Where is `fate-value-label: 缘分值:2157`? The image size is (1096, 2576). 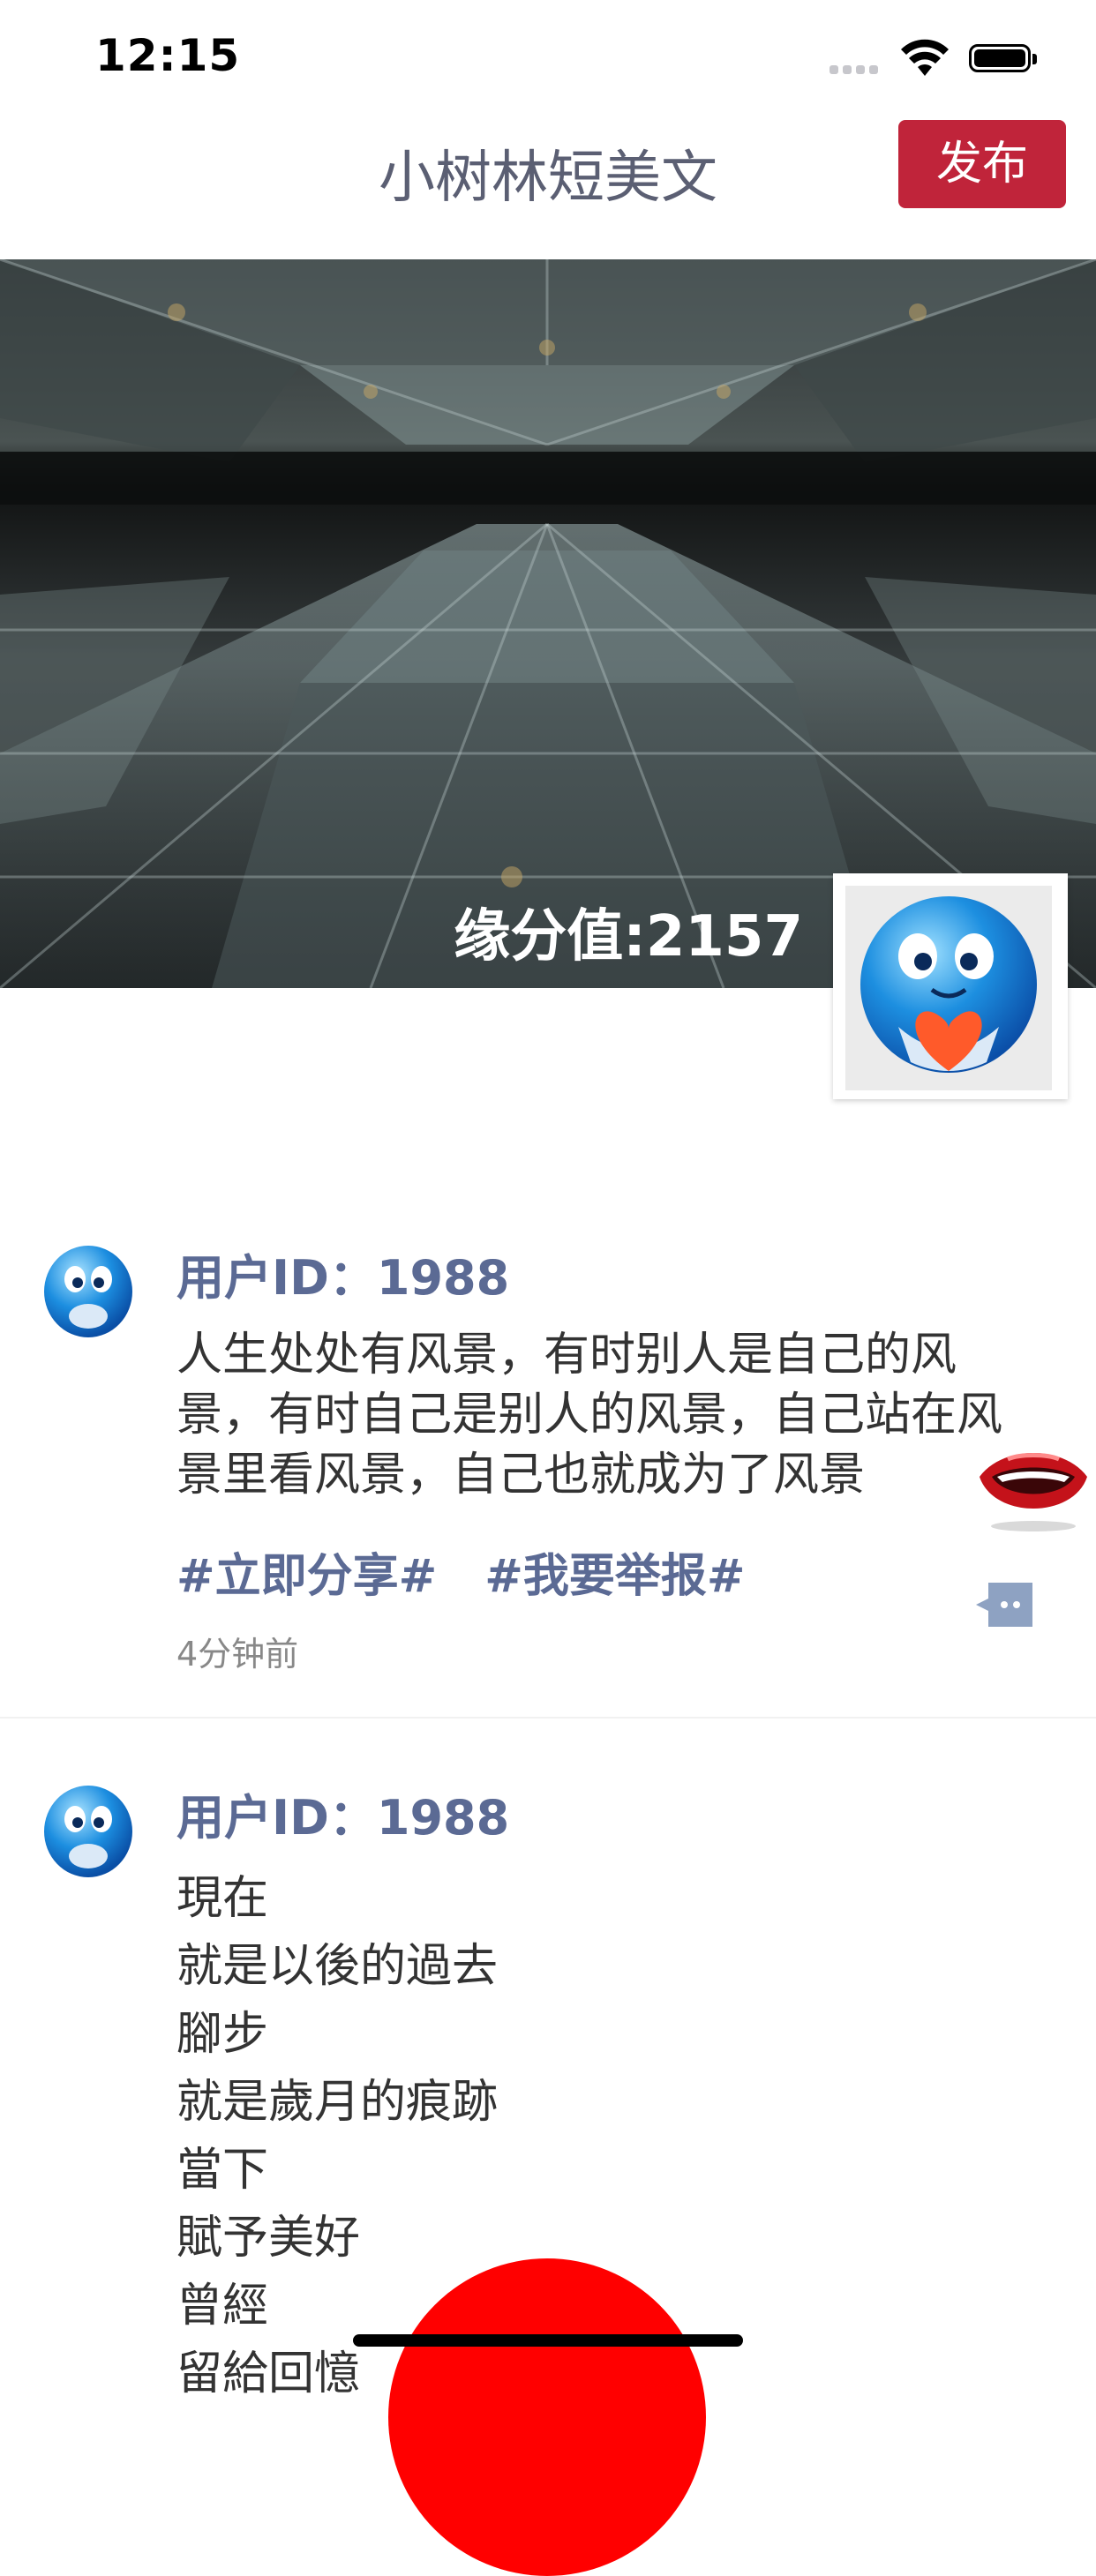
fate-value-label: 缘分值:2157 is located at coordinates (628, 937).